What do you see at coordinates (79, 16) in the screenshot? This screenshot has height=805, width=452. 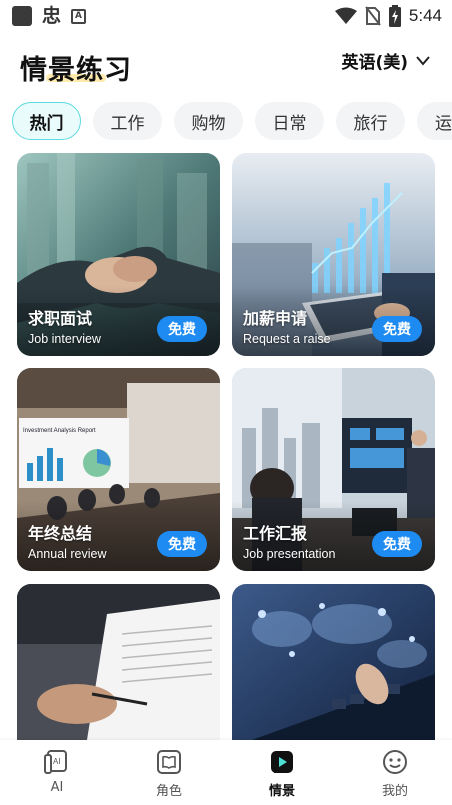 I see `font-notification-icon: A` at bounding box center [79, 16].